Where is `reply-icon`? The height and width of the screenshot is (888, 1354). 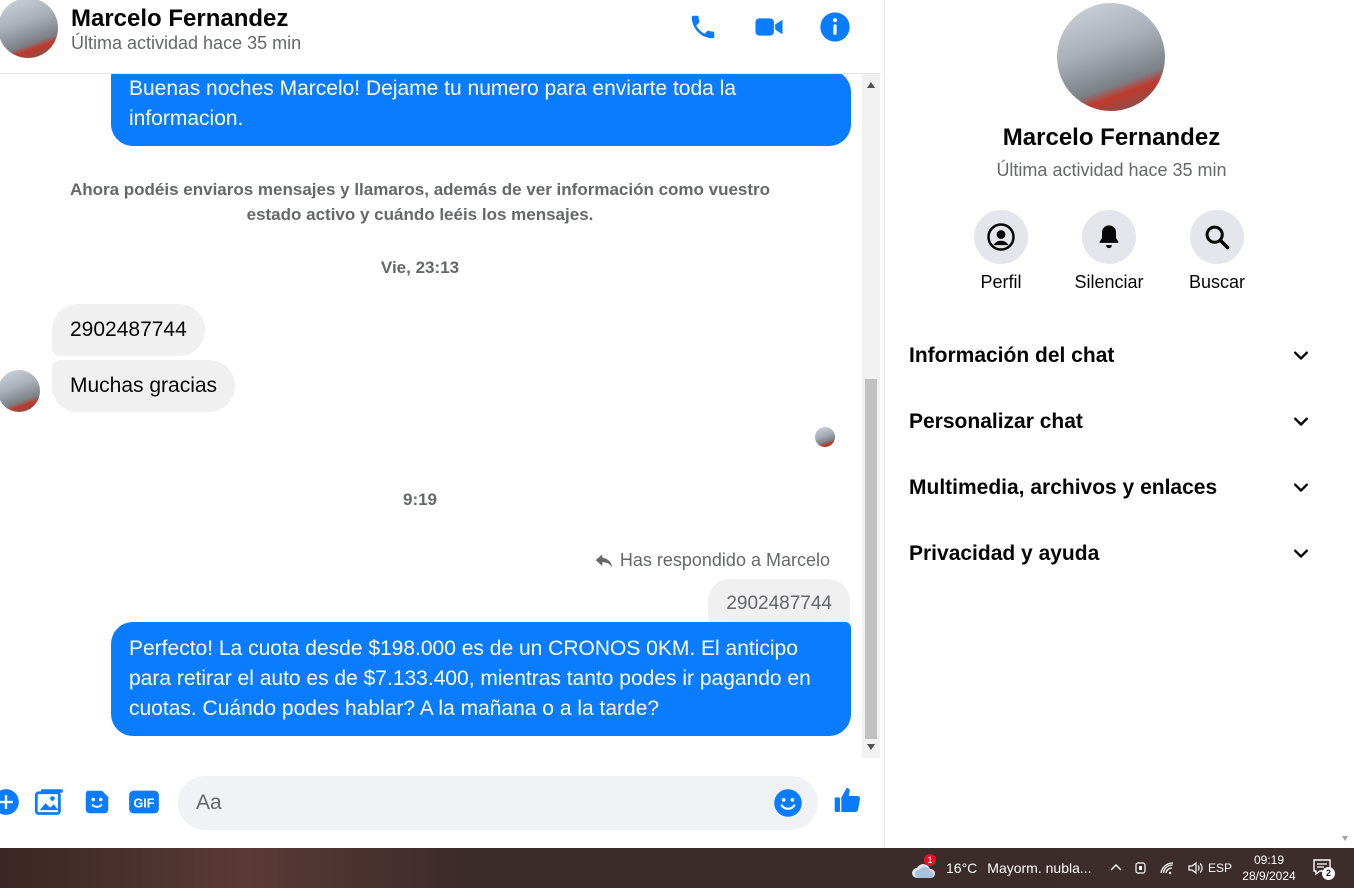 reply-icon is located at coordinates (604, 560).